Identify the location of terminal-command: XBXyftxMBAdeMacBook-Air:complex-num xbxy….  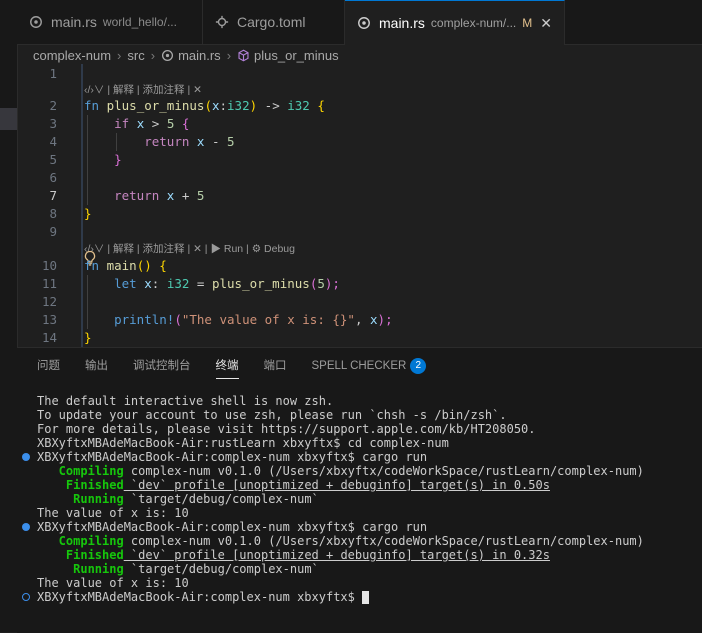
(232, 457).